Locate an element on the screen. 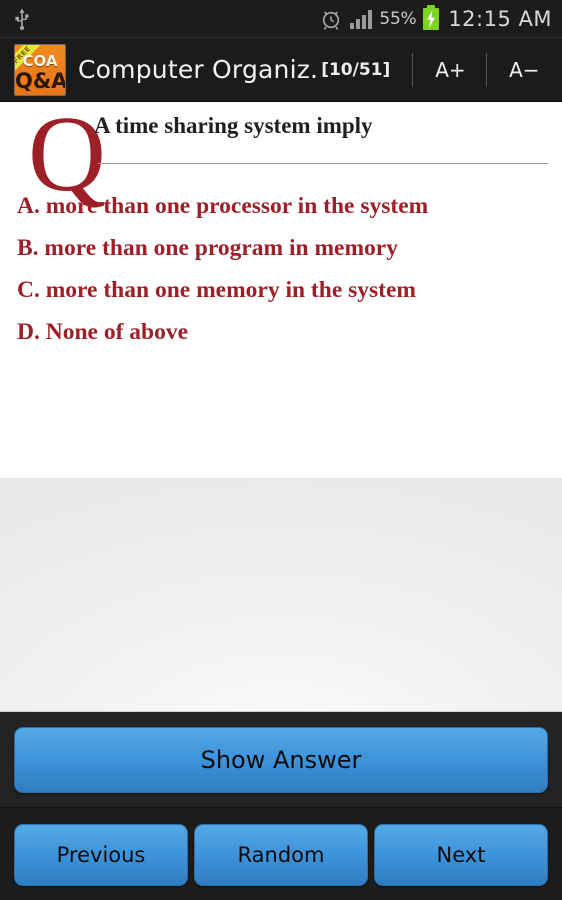  option-a: A. more than one processor in the system is located at coordinates (282, 206).